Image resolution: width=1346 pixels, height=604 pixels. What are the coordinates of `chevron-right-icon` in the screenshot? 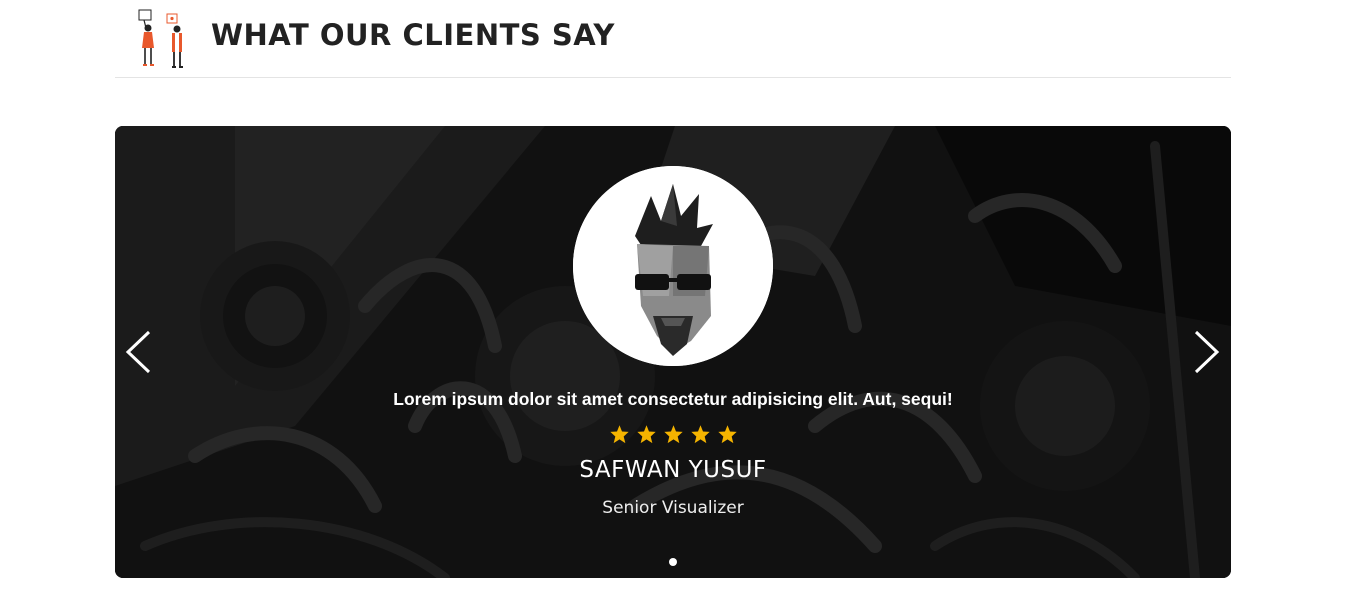 It's located at (1207, 352).